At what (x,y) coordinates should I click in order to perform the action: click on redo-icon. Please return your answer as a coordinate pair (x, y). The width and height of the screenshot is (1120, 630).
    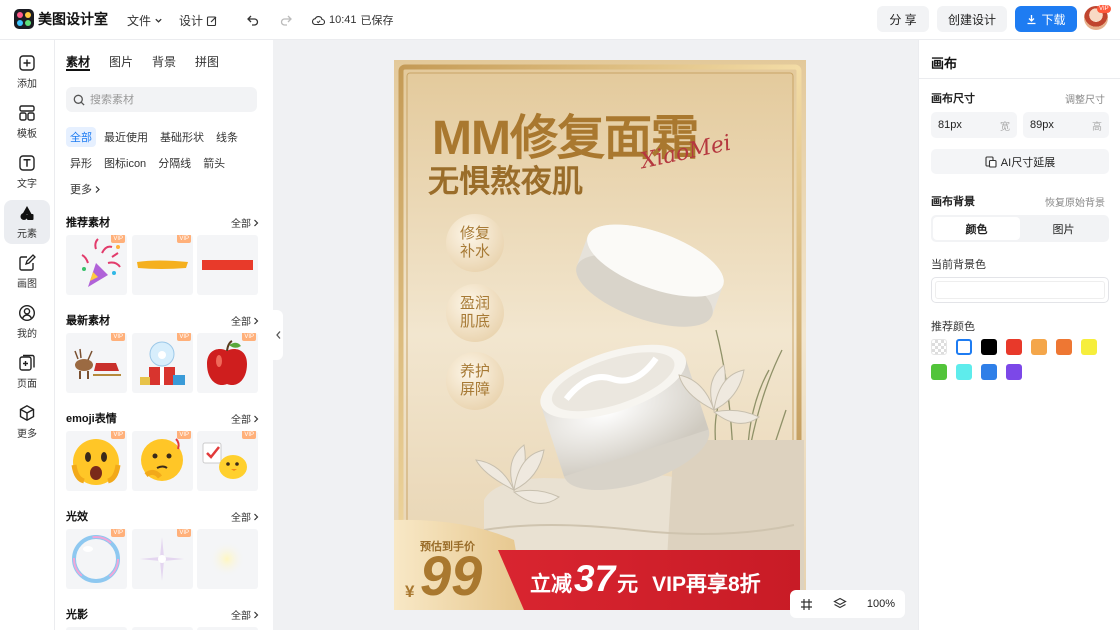
    Looking at the image, I should click on (286, 20).